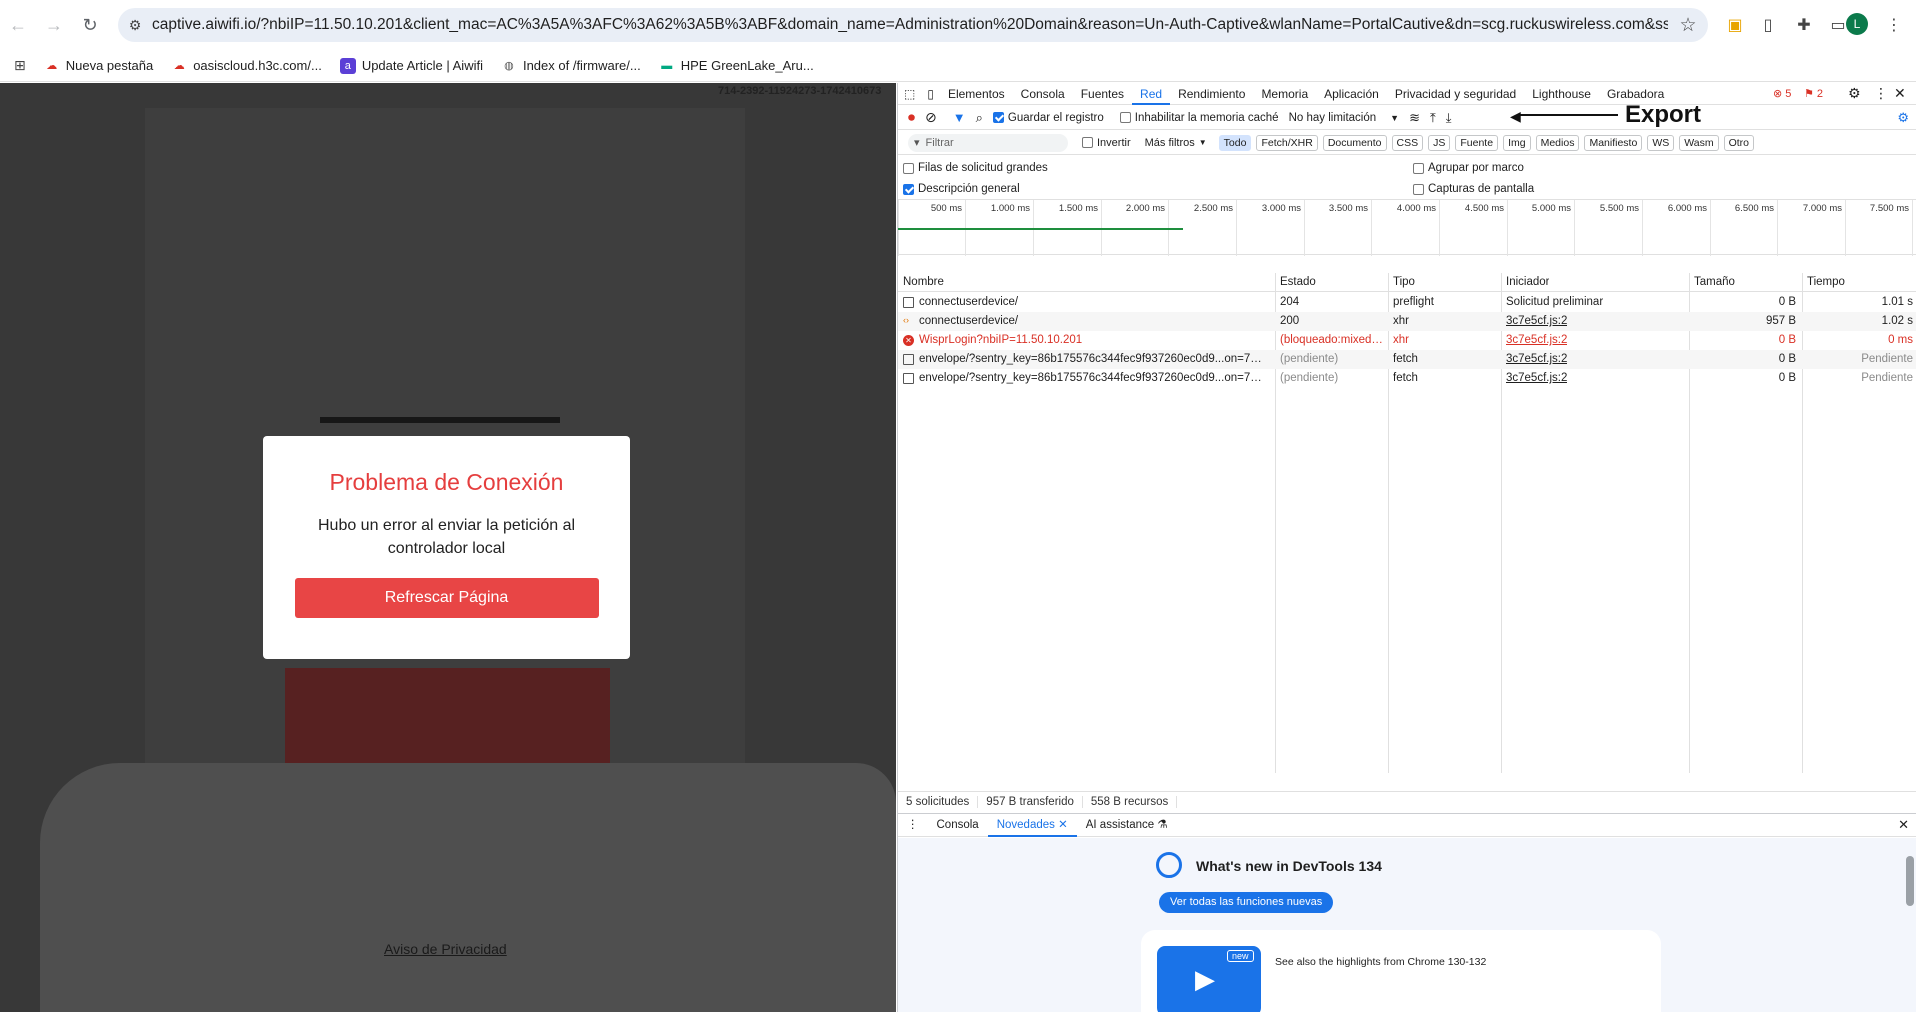  Describe the element at coordinates (930, 94) in the screenshot. I see `device-toolbar-icon: ▯` at that location.